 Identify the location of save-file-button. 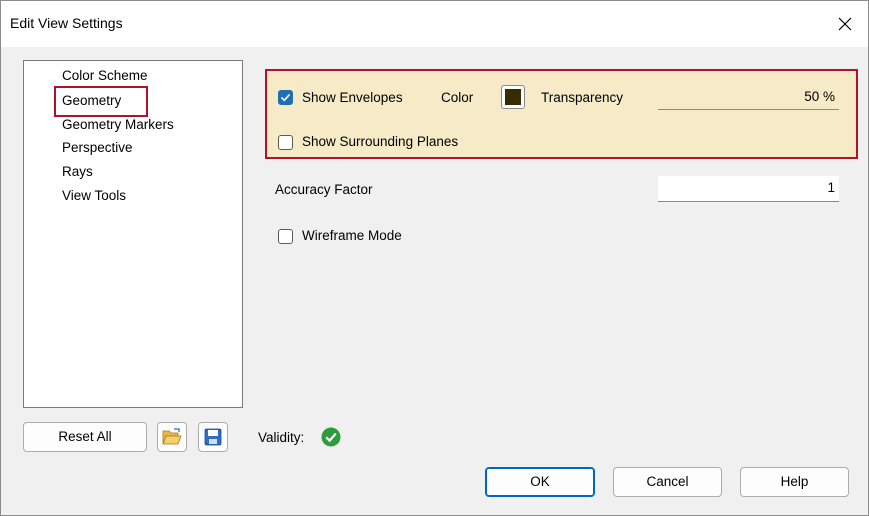
(213, 437).